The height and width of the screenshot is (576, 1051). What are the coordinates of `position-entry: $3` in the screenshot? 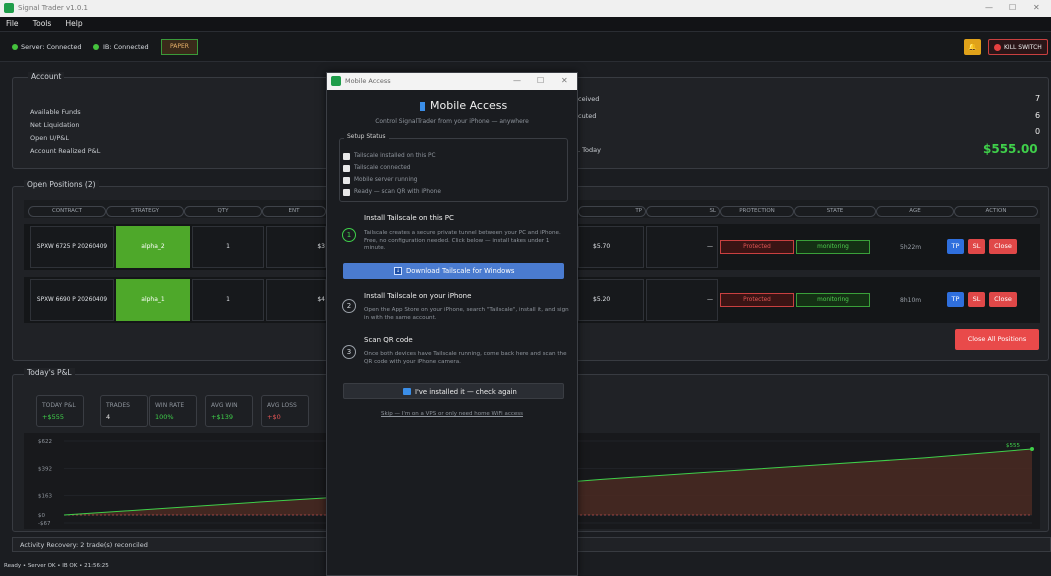 It's located at (296, 247).